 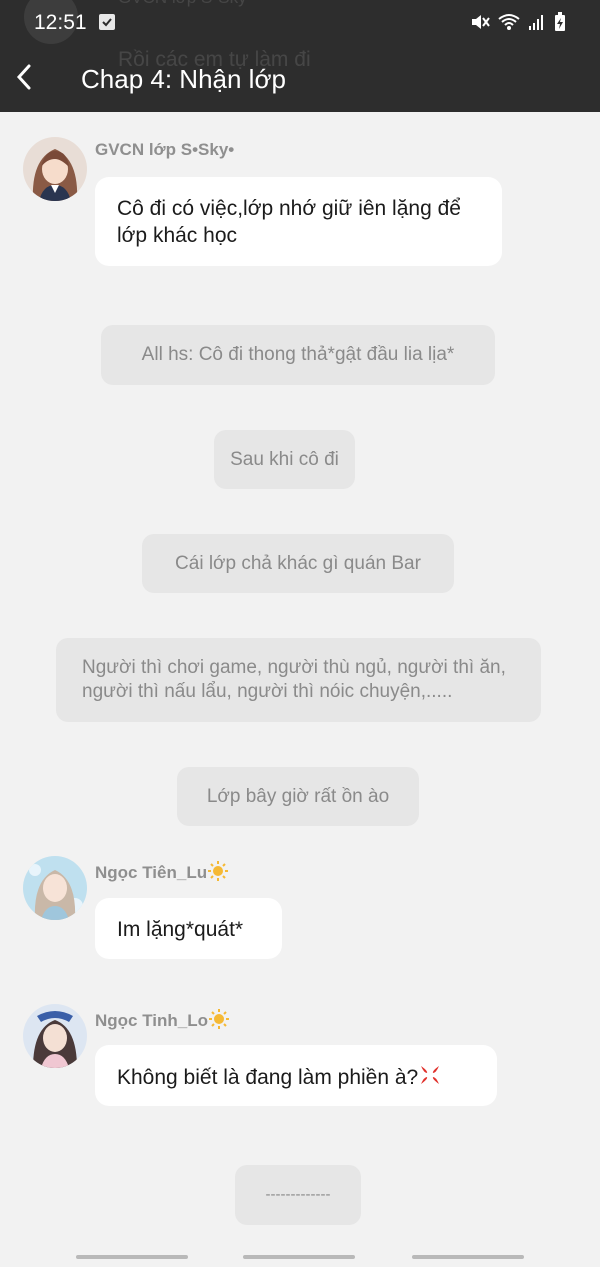 What do you see at coordinates (183, 79) in the screenshot?
I see `chapter-title: Chap 4: Nhận lớp` at bounding box center [183, 79].